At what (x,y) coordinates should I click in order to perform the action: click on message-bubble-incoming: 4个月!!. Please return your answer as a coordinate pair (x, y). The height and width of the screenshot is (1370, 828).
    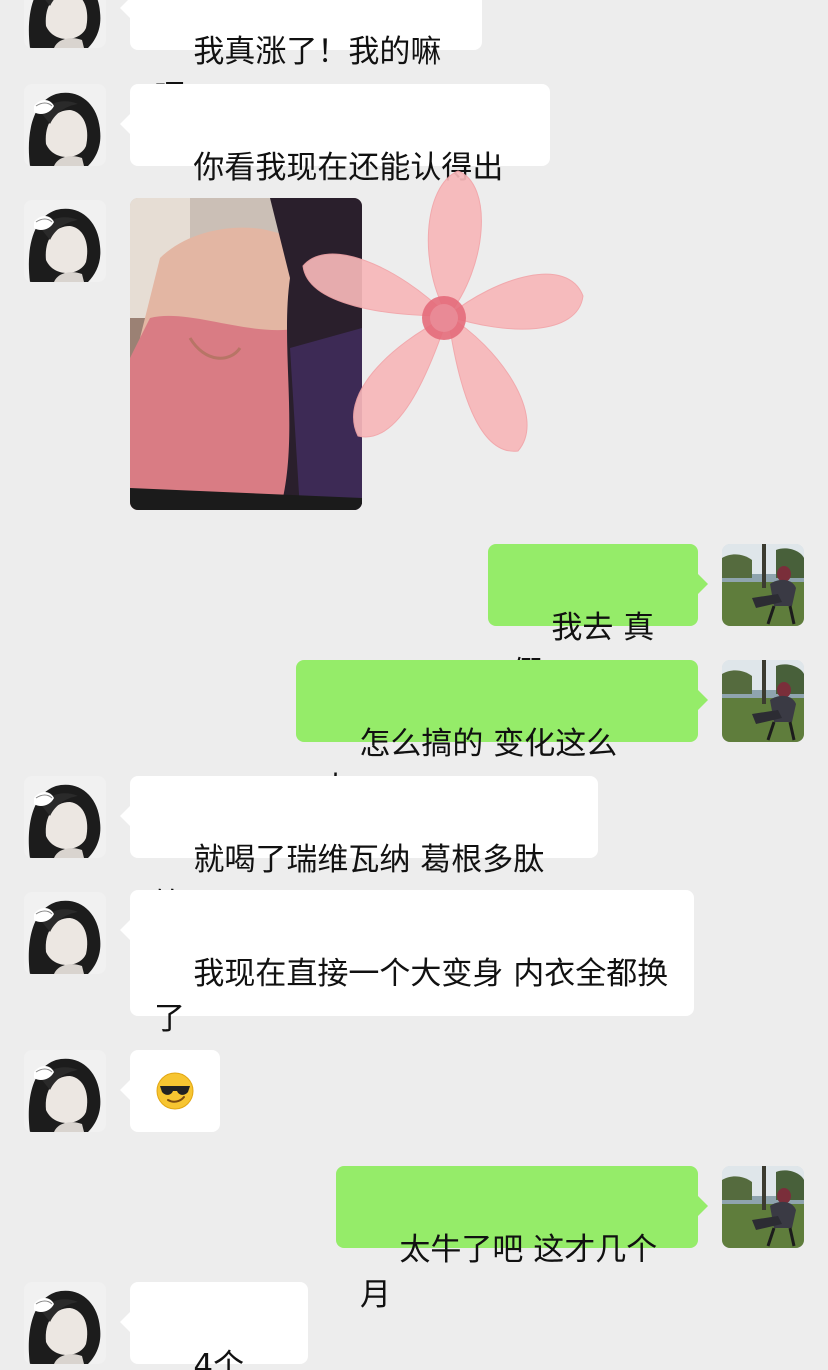
    Looking at the image, I should click on (214, 1326).